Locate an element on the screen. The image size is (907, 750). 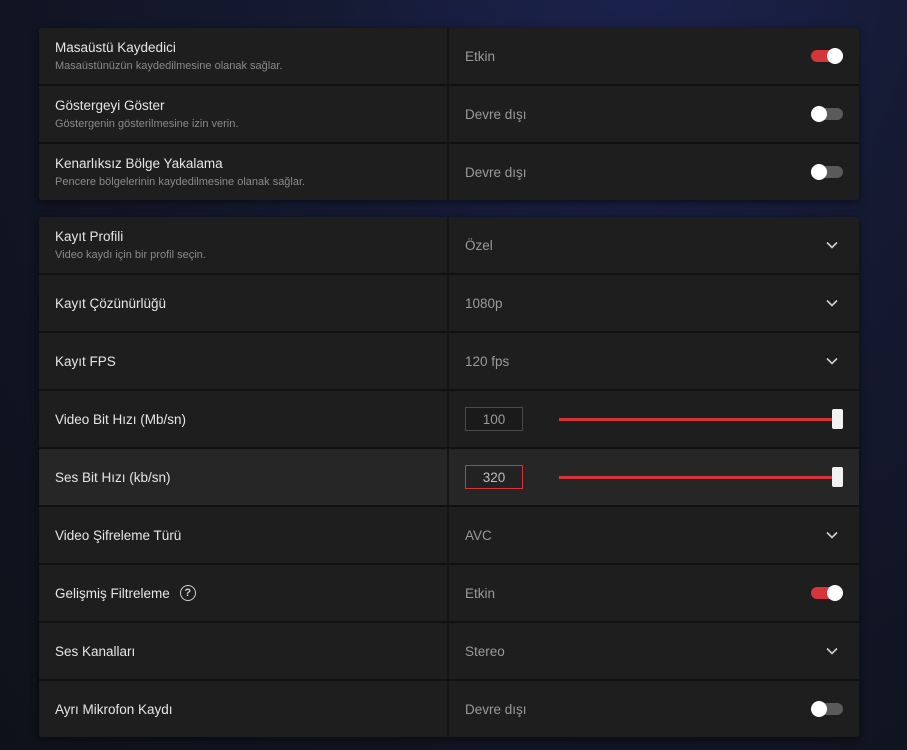
setting-title: Masaüstü Kaydedici is located at coordinates (115, 47).